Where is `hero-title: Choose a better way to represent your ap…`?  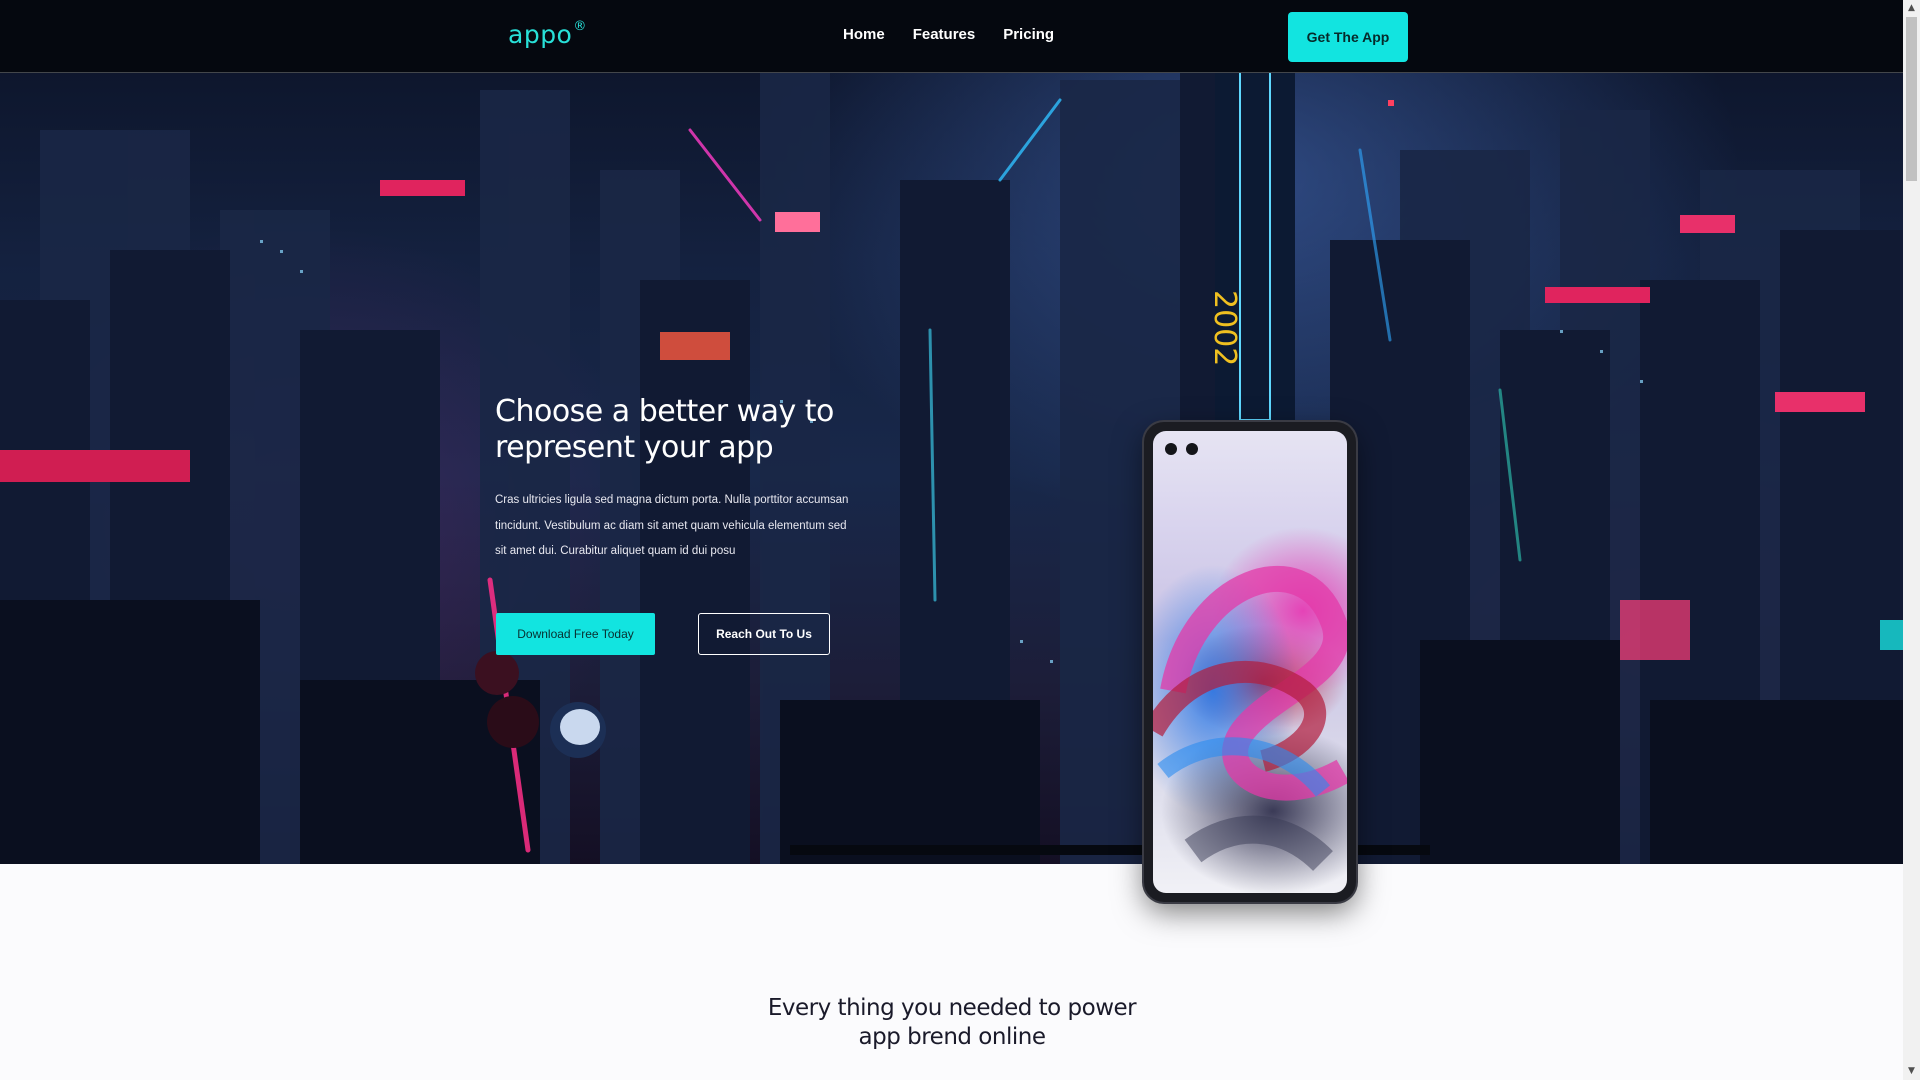
hero-title: Choose a better way to represent your ap… is located at coordinates (664, 429).